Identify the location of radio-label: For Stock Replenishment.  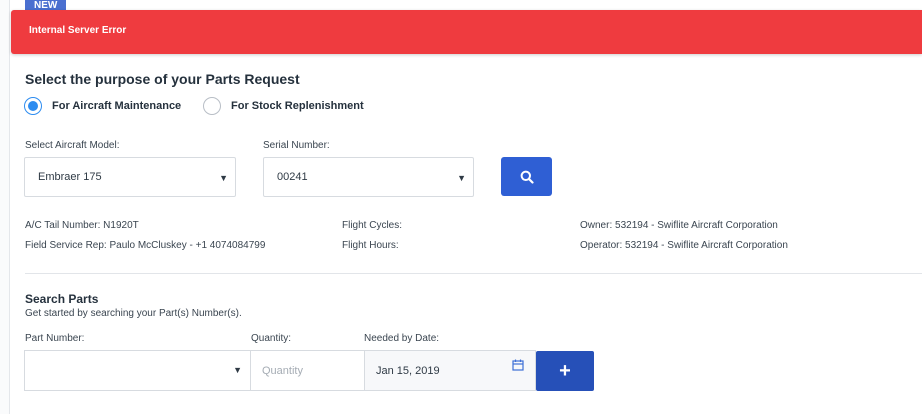
(297, 106).